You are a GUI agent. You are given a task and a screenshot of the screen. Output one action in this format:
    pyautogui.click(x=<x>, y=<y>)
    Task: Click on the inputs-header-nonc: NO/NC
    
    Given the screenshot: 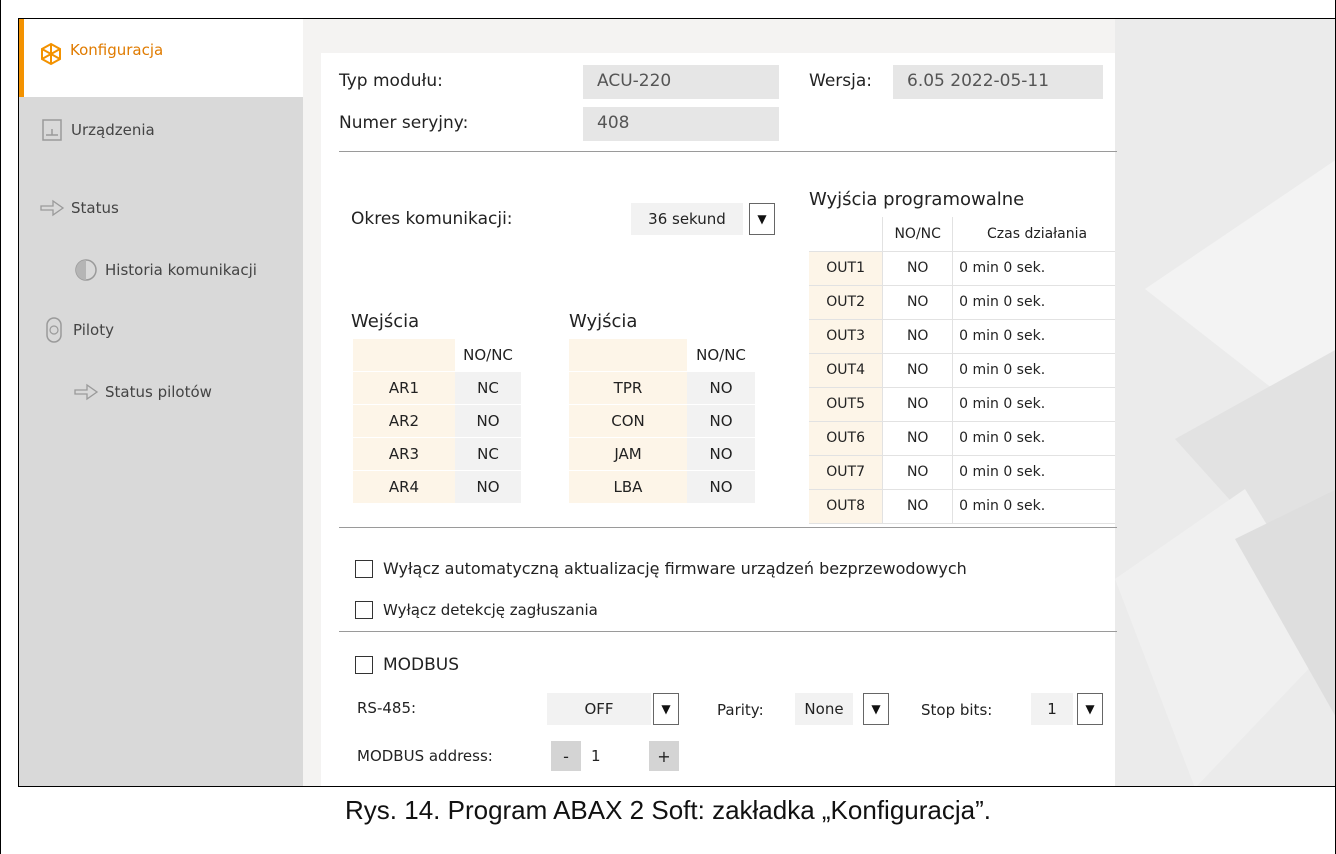 What is the action you would take?
    pyautogui.click(x=488, y=355)
    